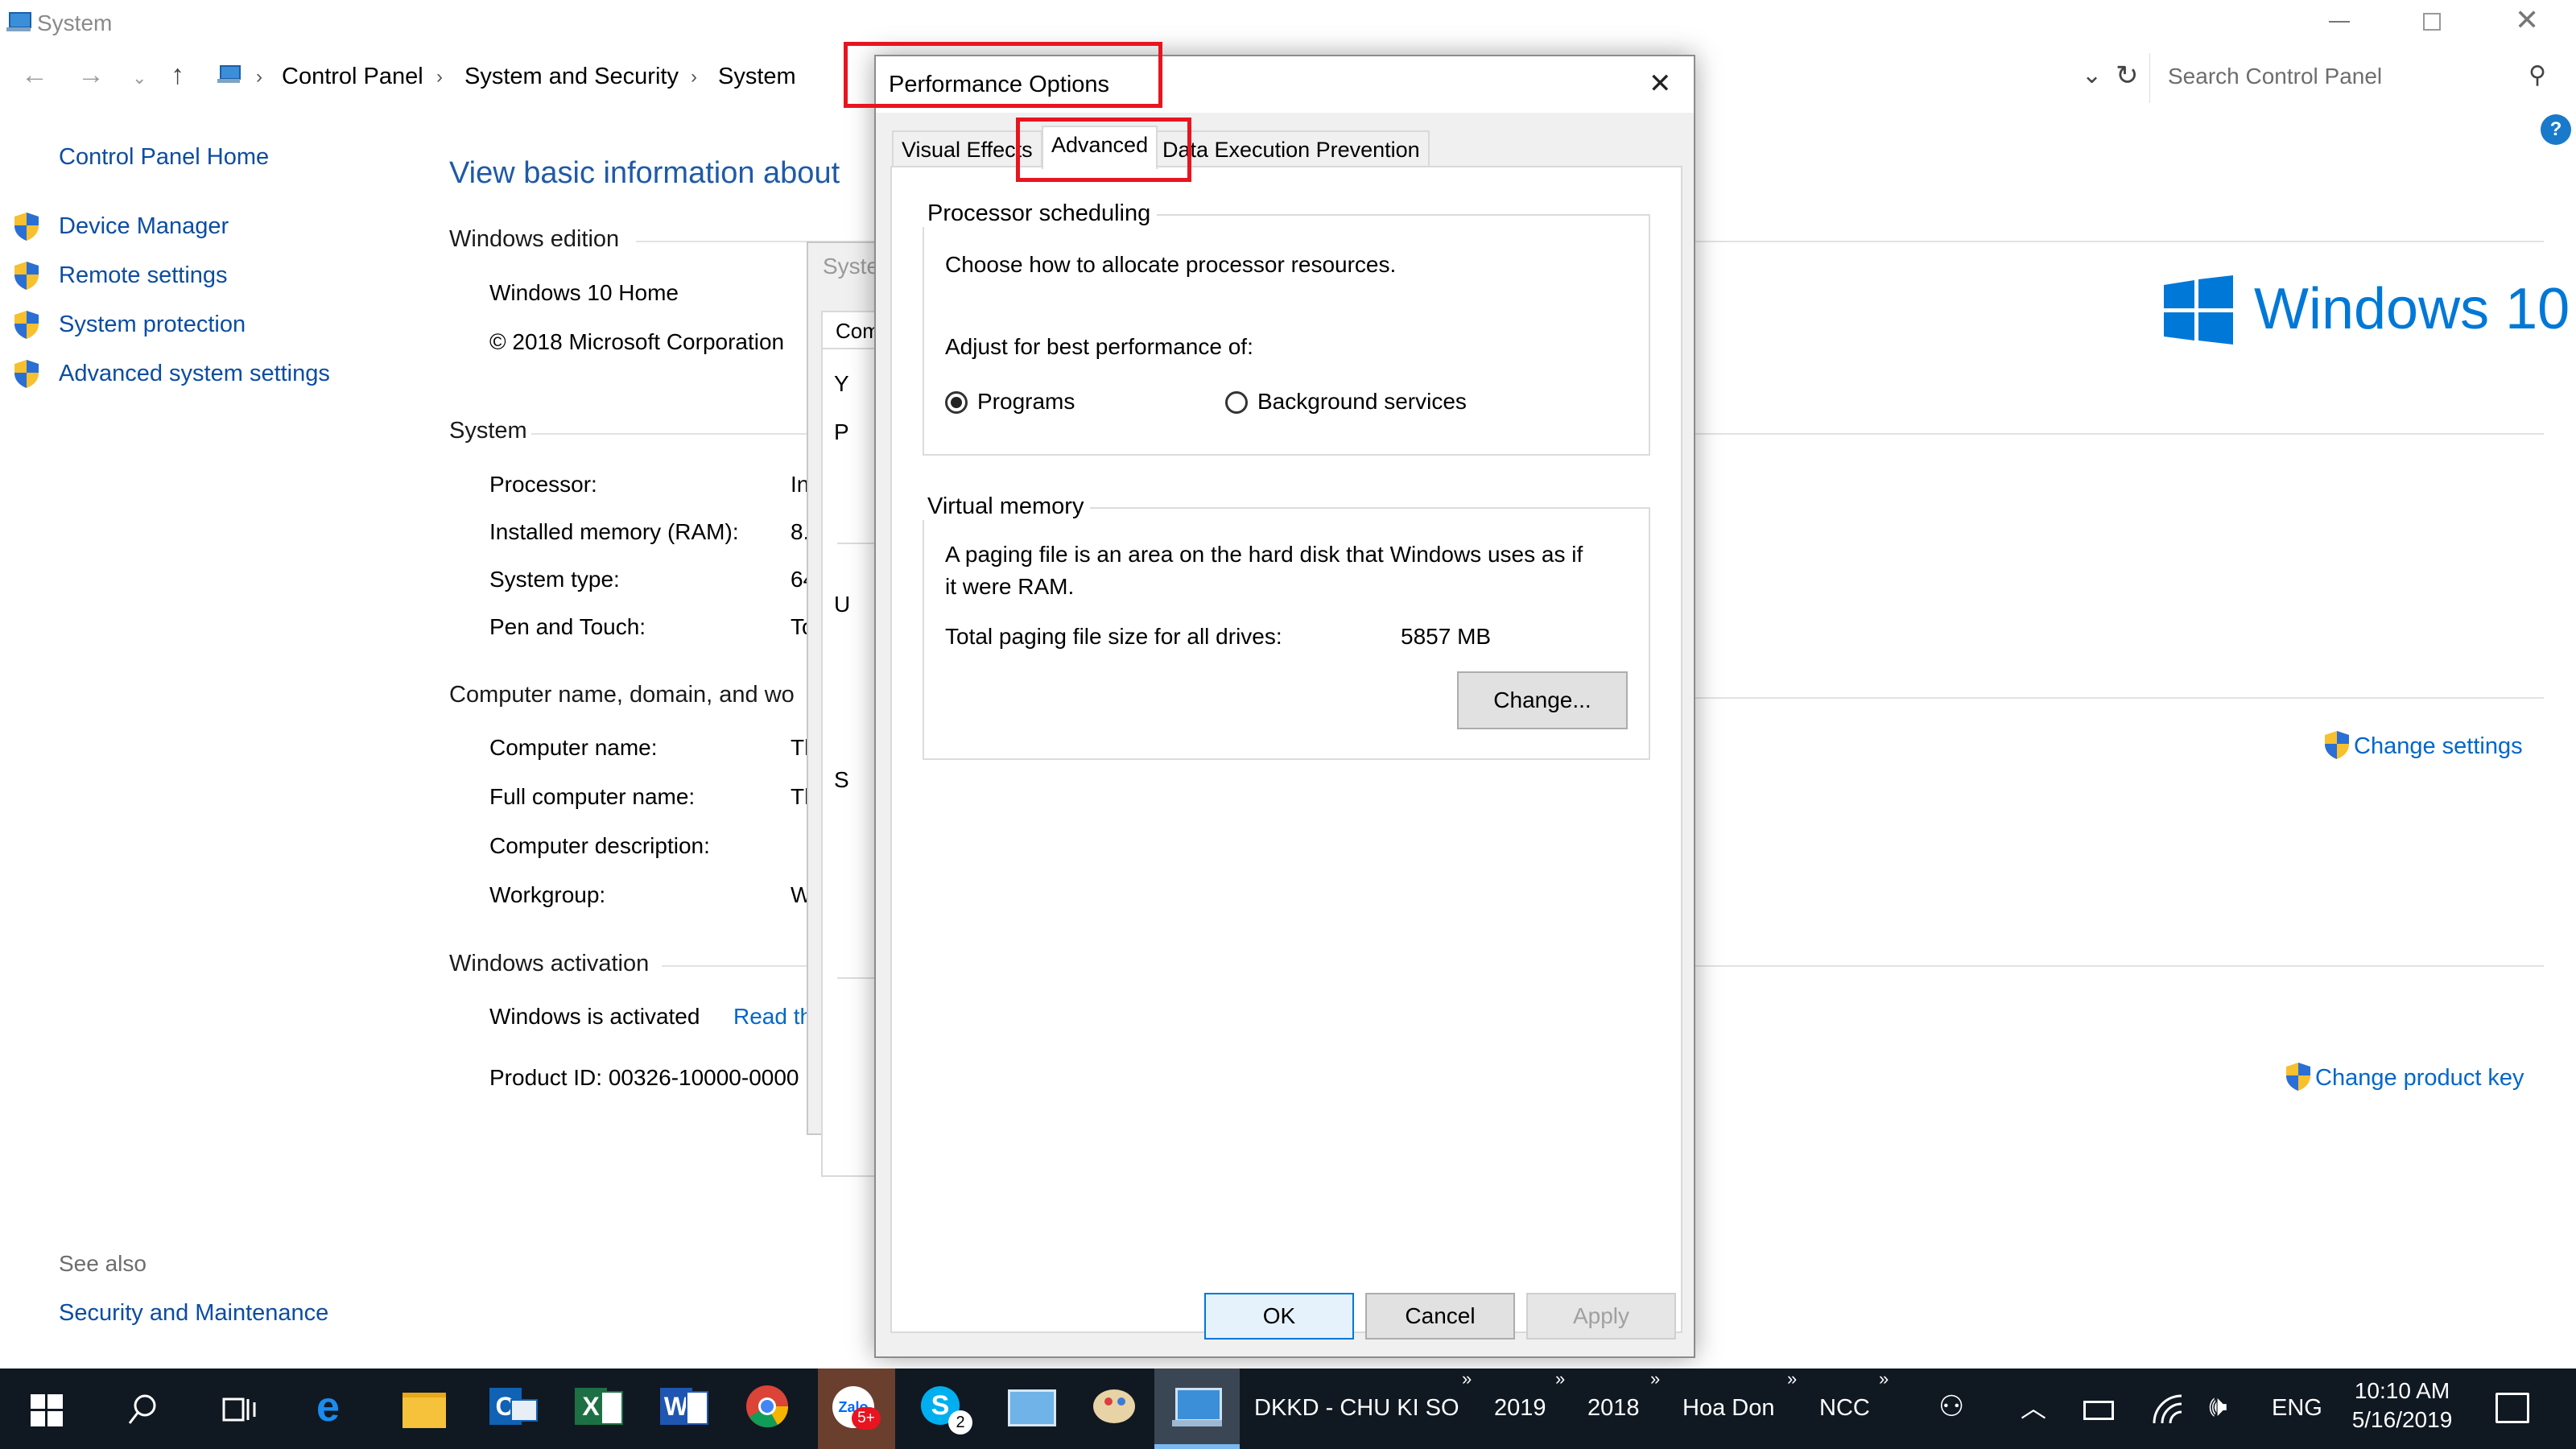 Image resolution: width=2576 pixels, height=1449 pixels. I want to click on outlook-icon: O, so click(511, 1406).